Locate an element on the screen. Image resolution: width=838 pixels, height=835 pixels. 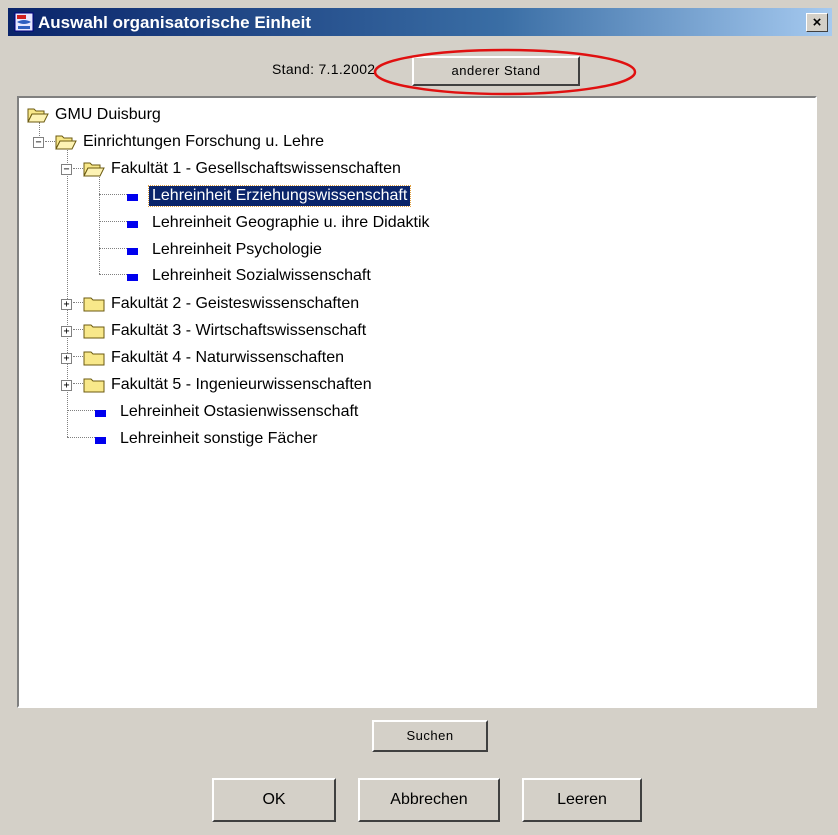
search-button: Suchen is located at coordinates (430, 736).